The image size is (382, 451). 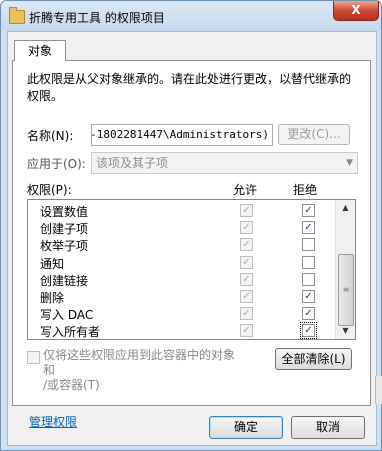 I want to click on permission-name: 通知, so click(x=52, y=263).